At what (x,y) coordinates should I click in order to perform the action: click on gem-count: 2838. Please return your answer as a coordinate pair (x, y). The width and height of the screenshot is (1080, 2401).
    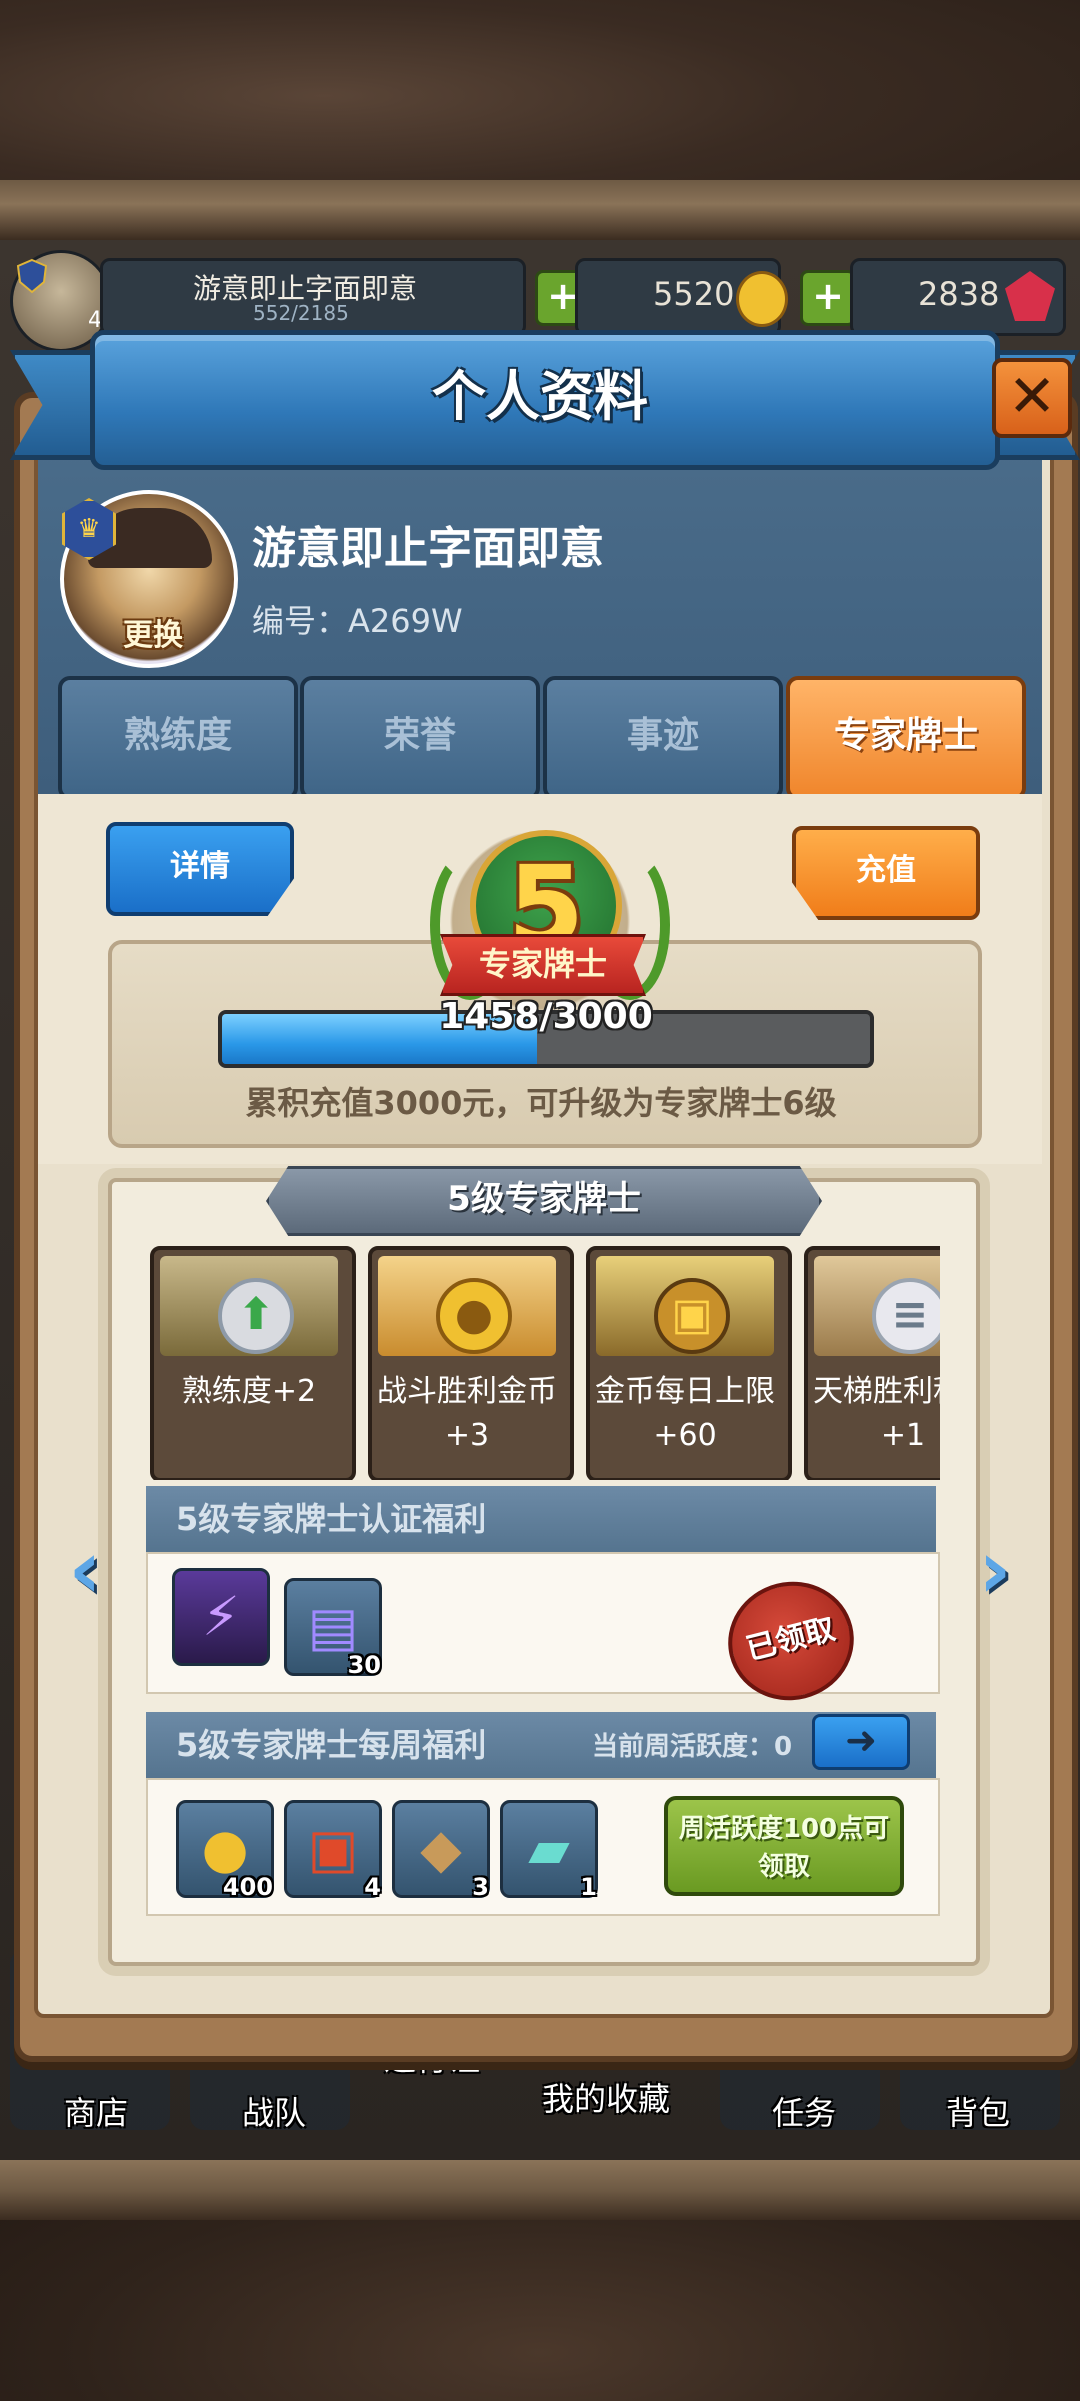
    Looking at the image, I should click on (959, 294).